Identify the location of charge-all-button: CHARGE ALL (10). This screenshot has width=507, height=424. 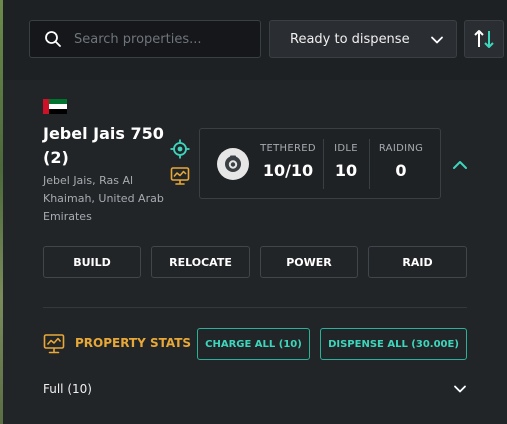
(253, 344).